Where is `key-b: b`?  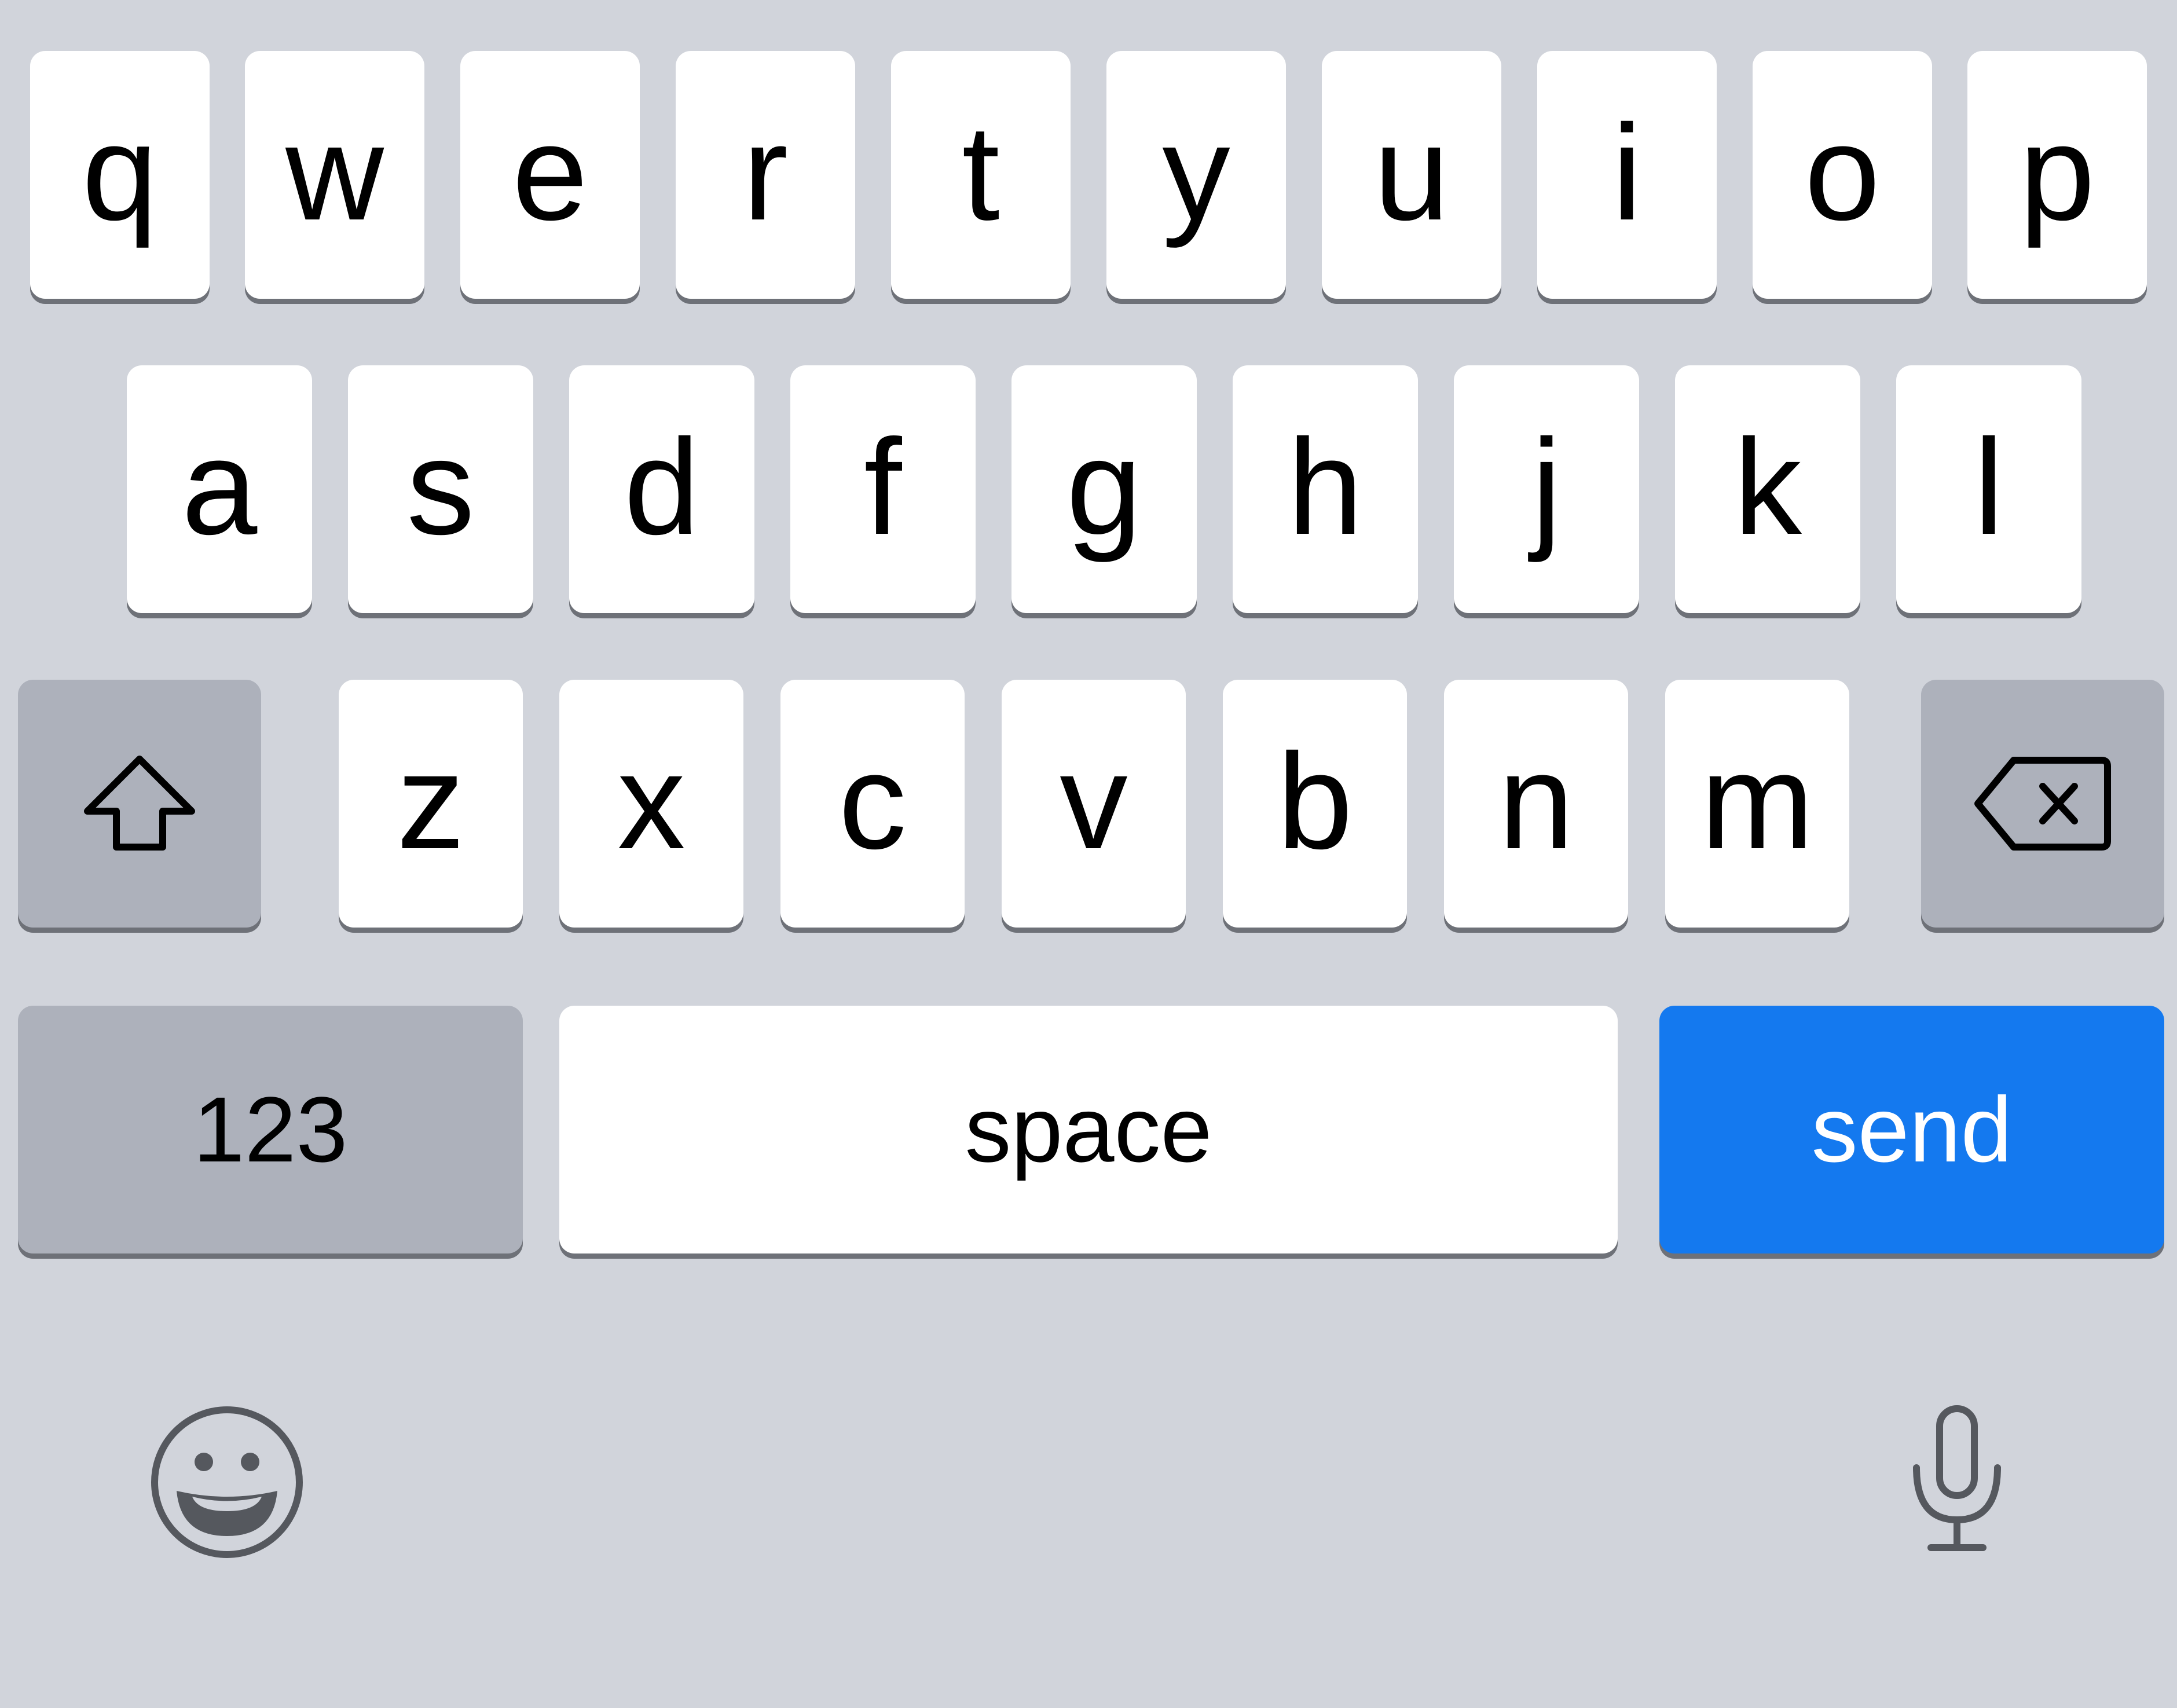 key-b: b is located at coordinates (1315, 804).